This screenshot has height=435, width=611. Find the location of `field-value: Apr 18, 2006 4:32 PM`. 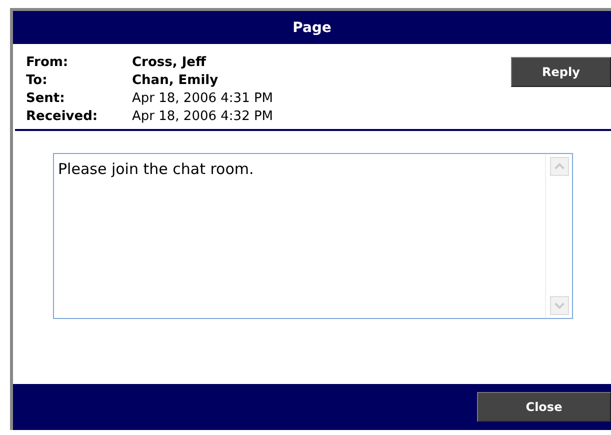

field-value: Apr 18, 2006 4:32 PM is located at coordinates (203, 117).